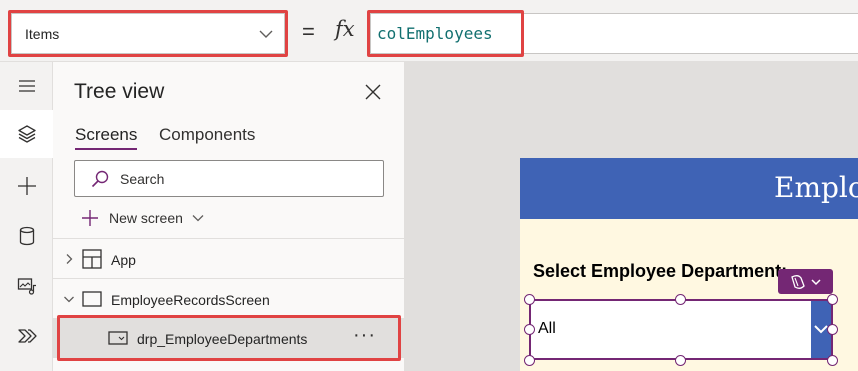 The image size is (858, 371). Describe the element at coordinates (373, 92) in the screenshot. I see `close-icon` at that location.